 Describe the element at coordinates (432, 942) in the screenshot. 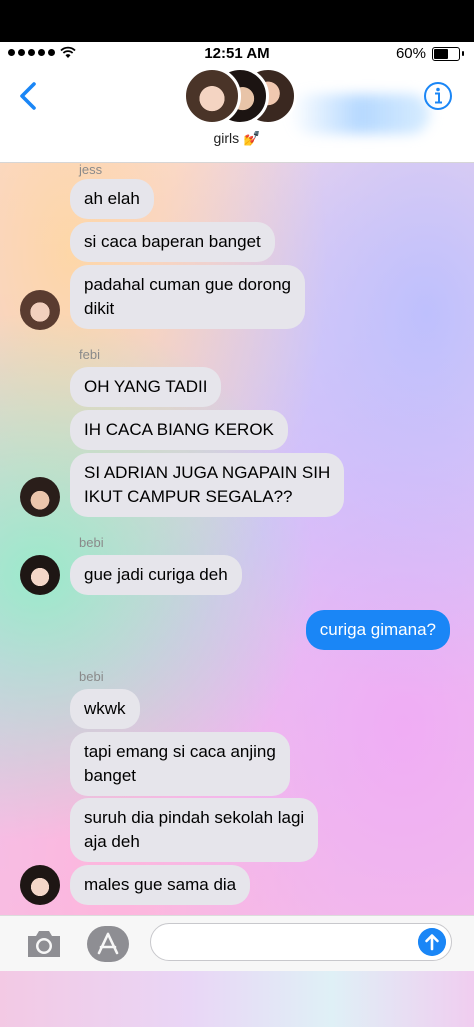

I see `send-arrow-icon` at that location.